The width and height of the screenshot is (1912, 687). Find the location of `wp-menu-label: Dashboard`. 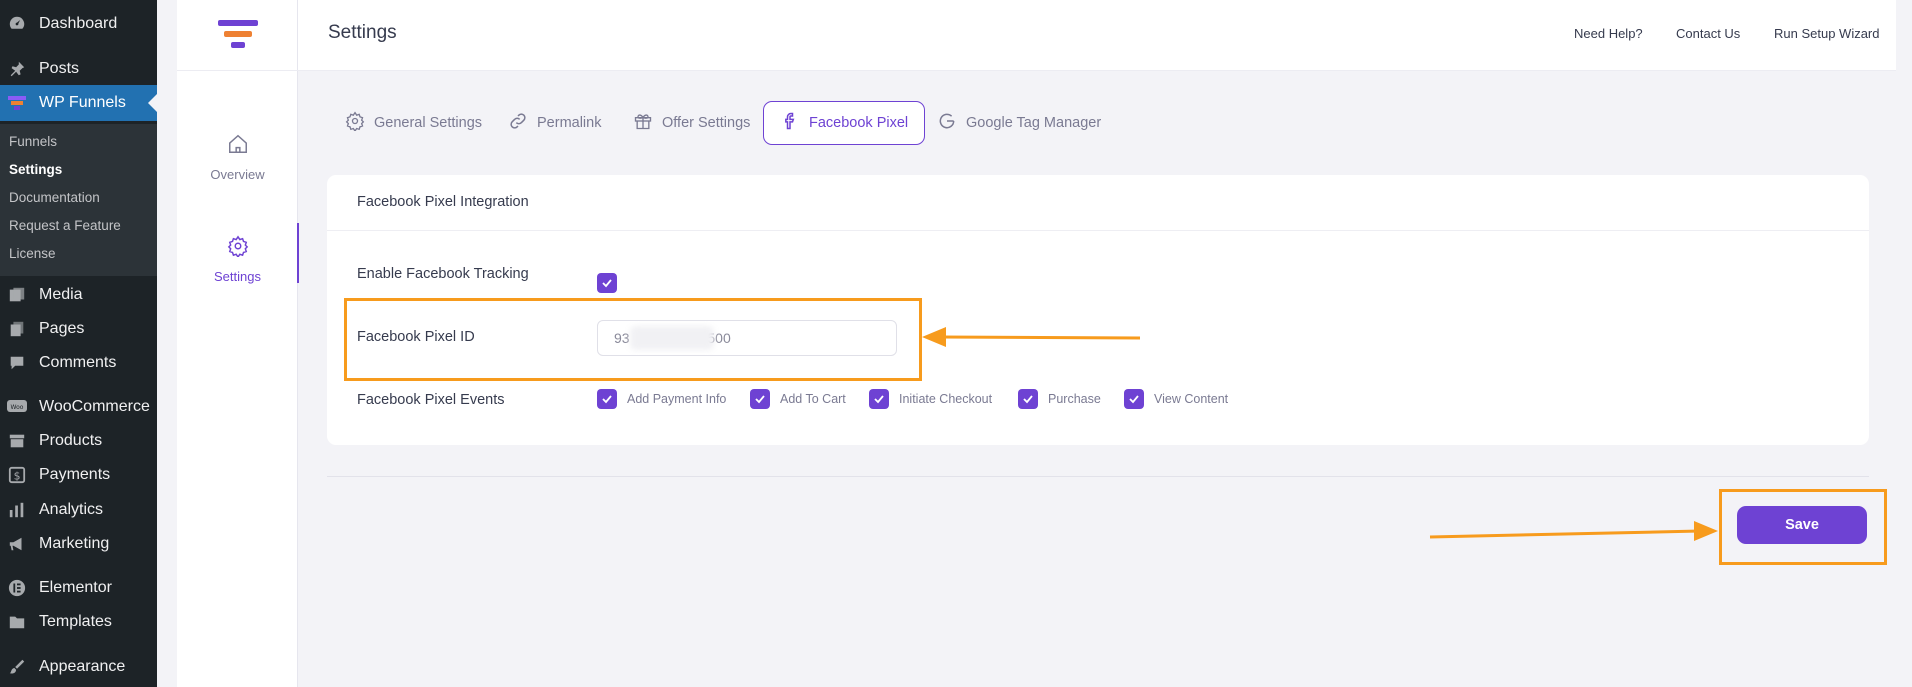

wp-menu-label: Dashboard is located at coordinates (78, 23).